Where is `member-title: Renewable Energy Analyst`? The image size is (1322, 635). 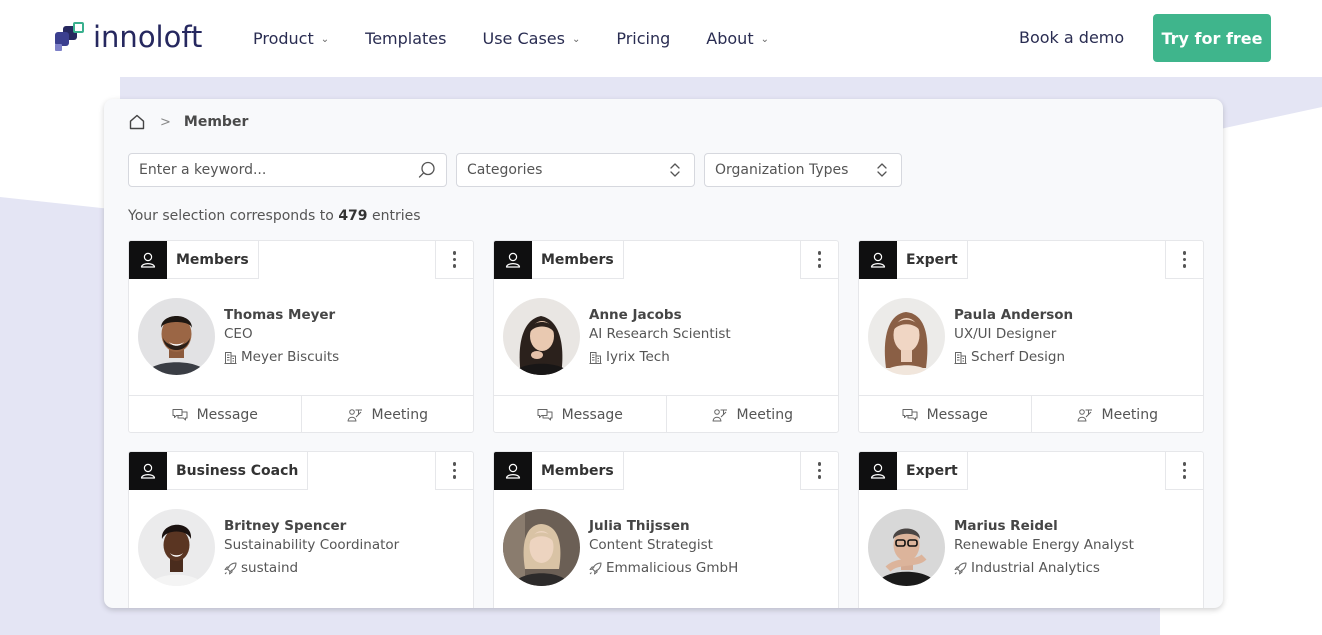 member-title: Renewable Energy Analyst is located at coordinates (1044, 545).